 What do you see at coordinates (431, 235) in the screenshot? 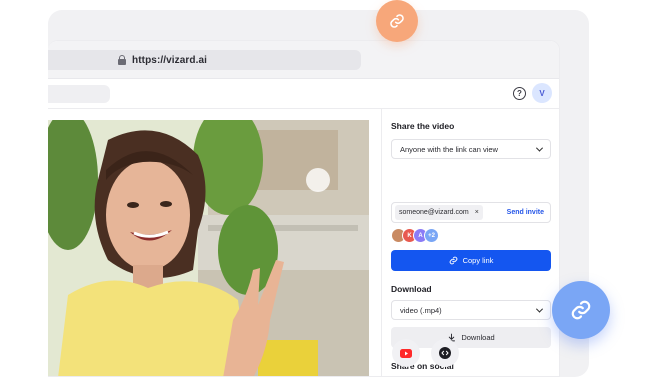
I see `collaborator-more-count: +2` at bounding box center [431, 235].